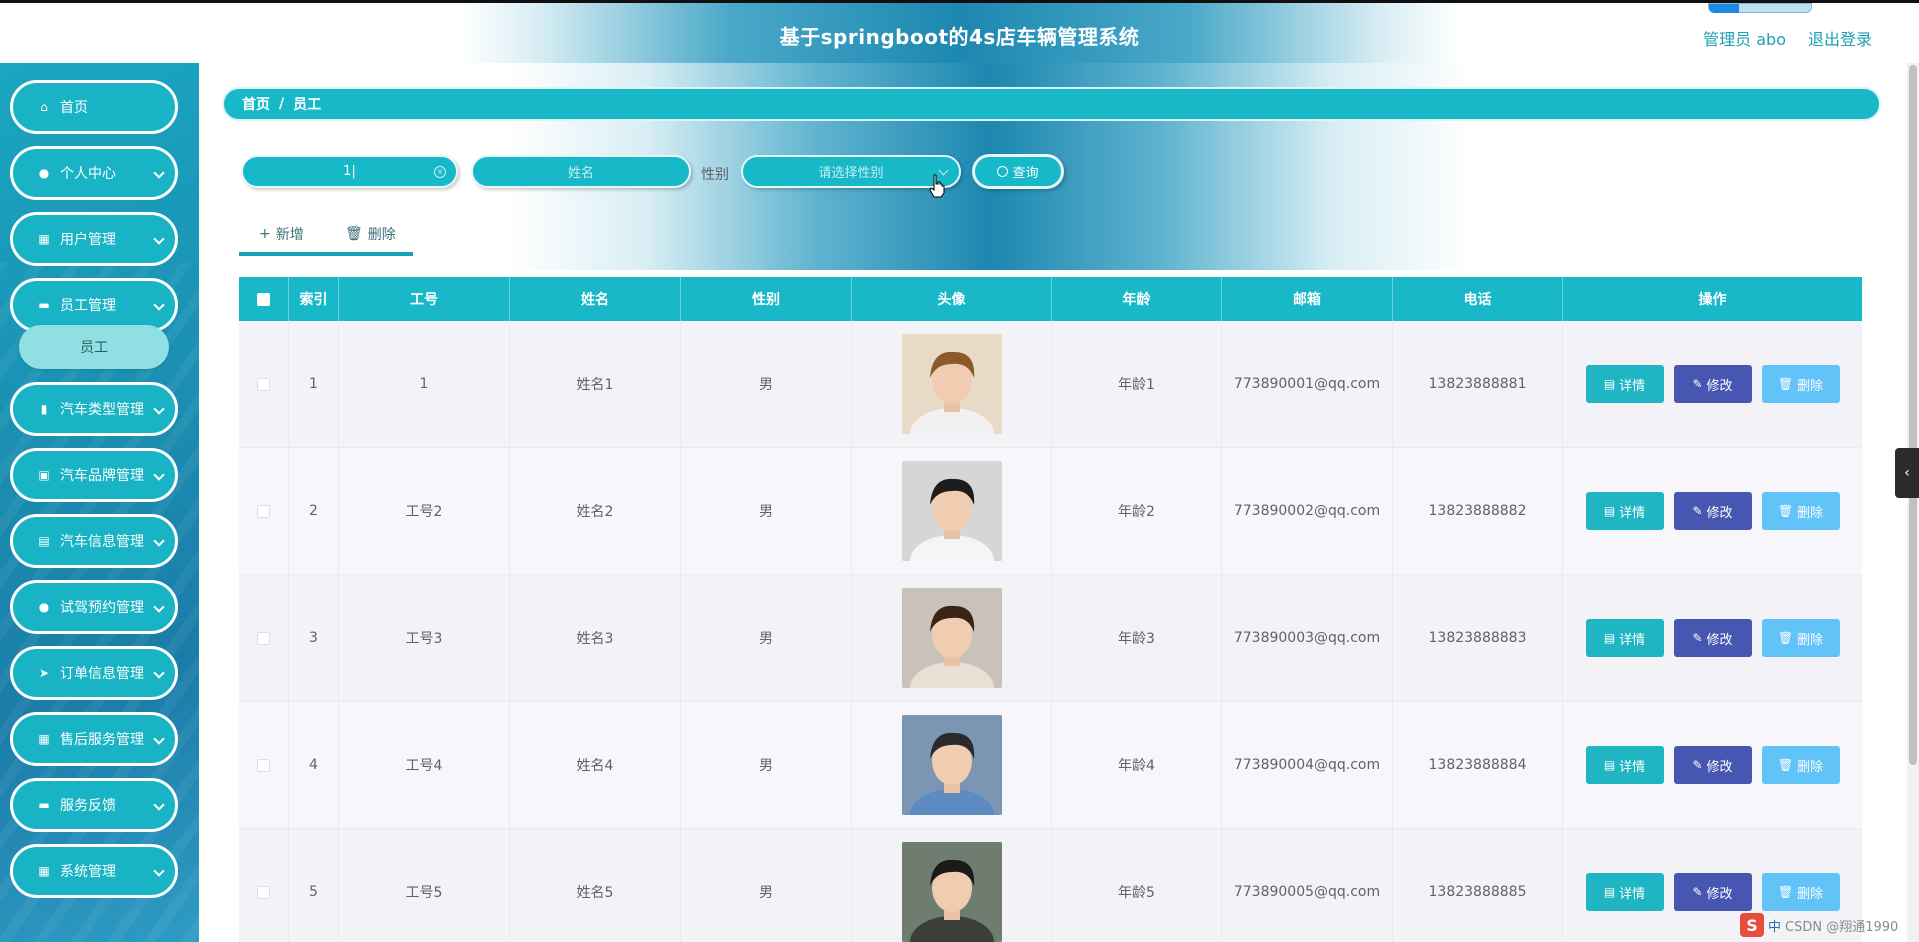 The height and width of the screenshot is (942, 1919). Describe the element at coordinates (1840, 38) in the screenshot. I see `logout-link: 退出登录` at that location.